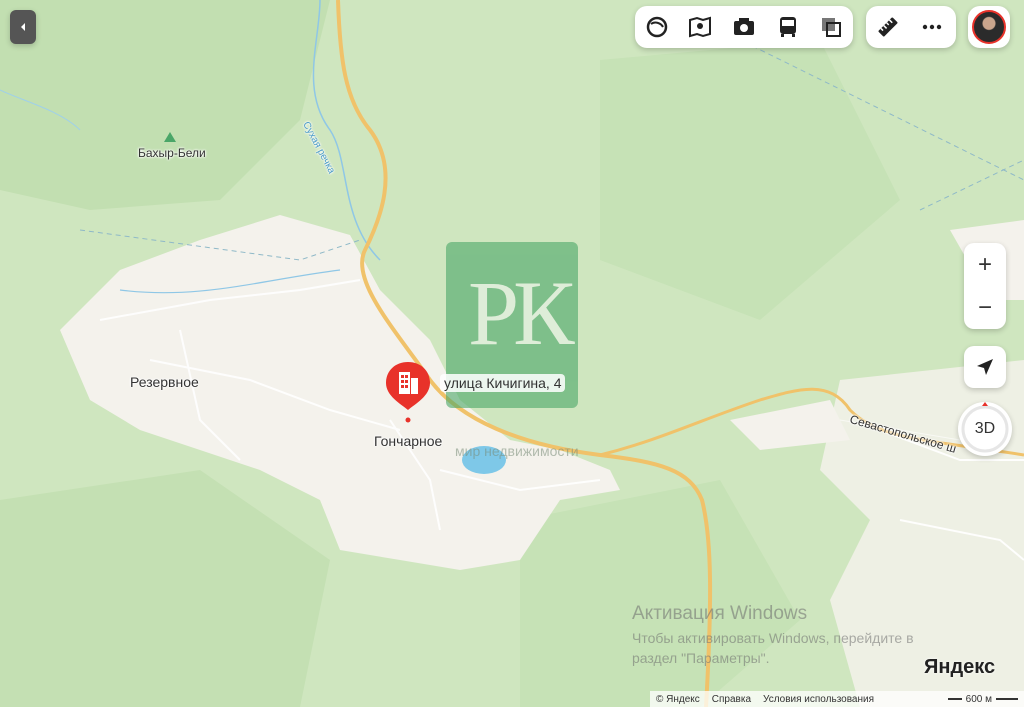  Describe the element at coordinates (172, 153) in the screenshot. I see `mountain-label: Бахыр-Бели` at that location.